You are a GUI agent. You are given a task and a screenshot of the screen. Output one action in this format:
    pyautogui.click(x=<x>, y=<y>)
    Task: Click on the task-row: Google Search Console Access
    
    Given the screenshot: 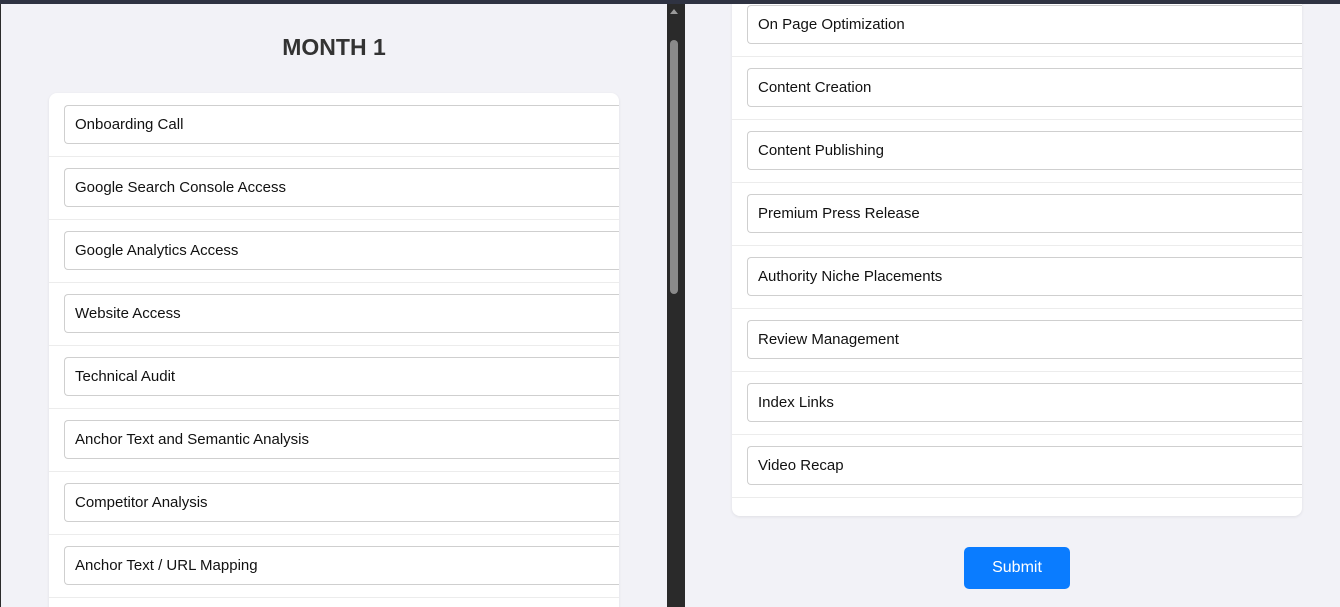 What is the action you would take?
    pyautogui.click(x=334, y=188)
    